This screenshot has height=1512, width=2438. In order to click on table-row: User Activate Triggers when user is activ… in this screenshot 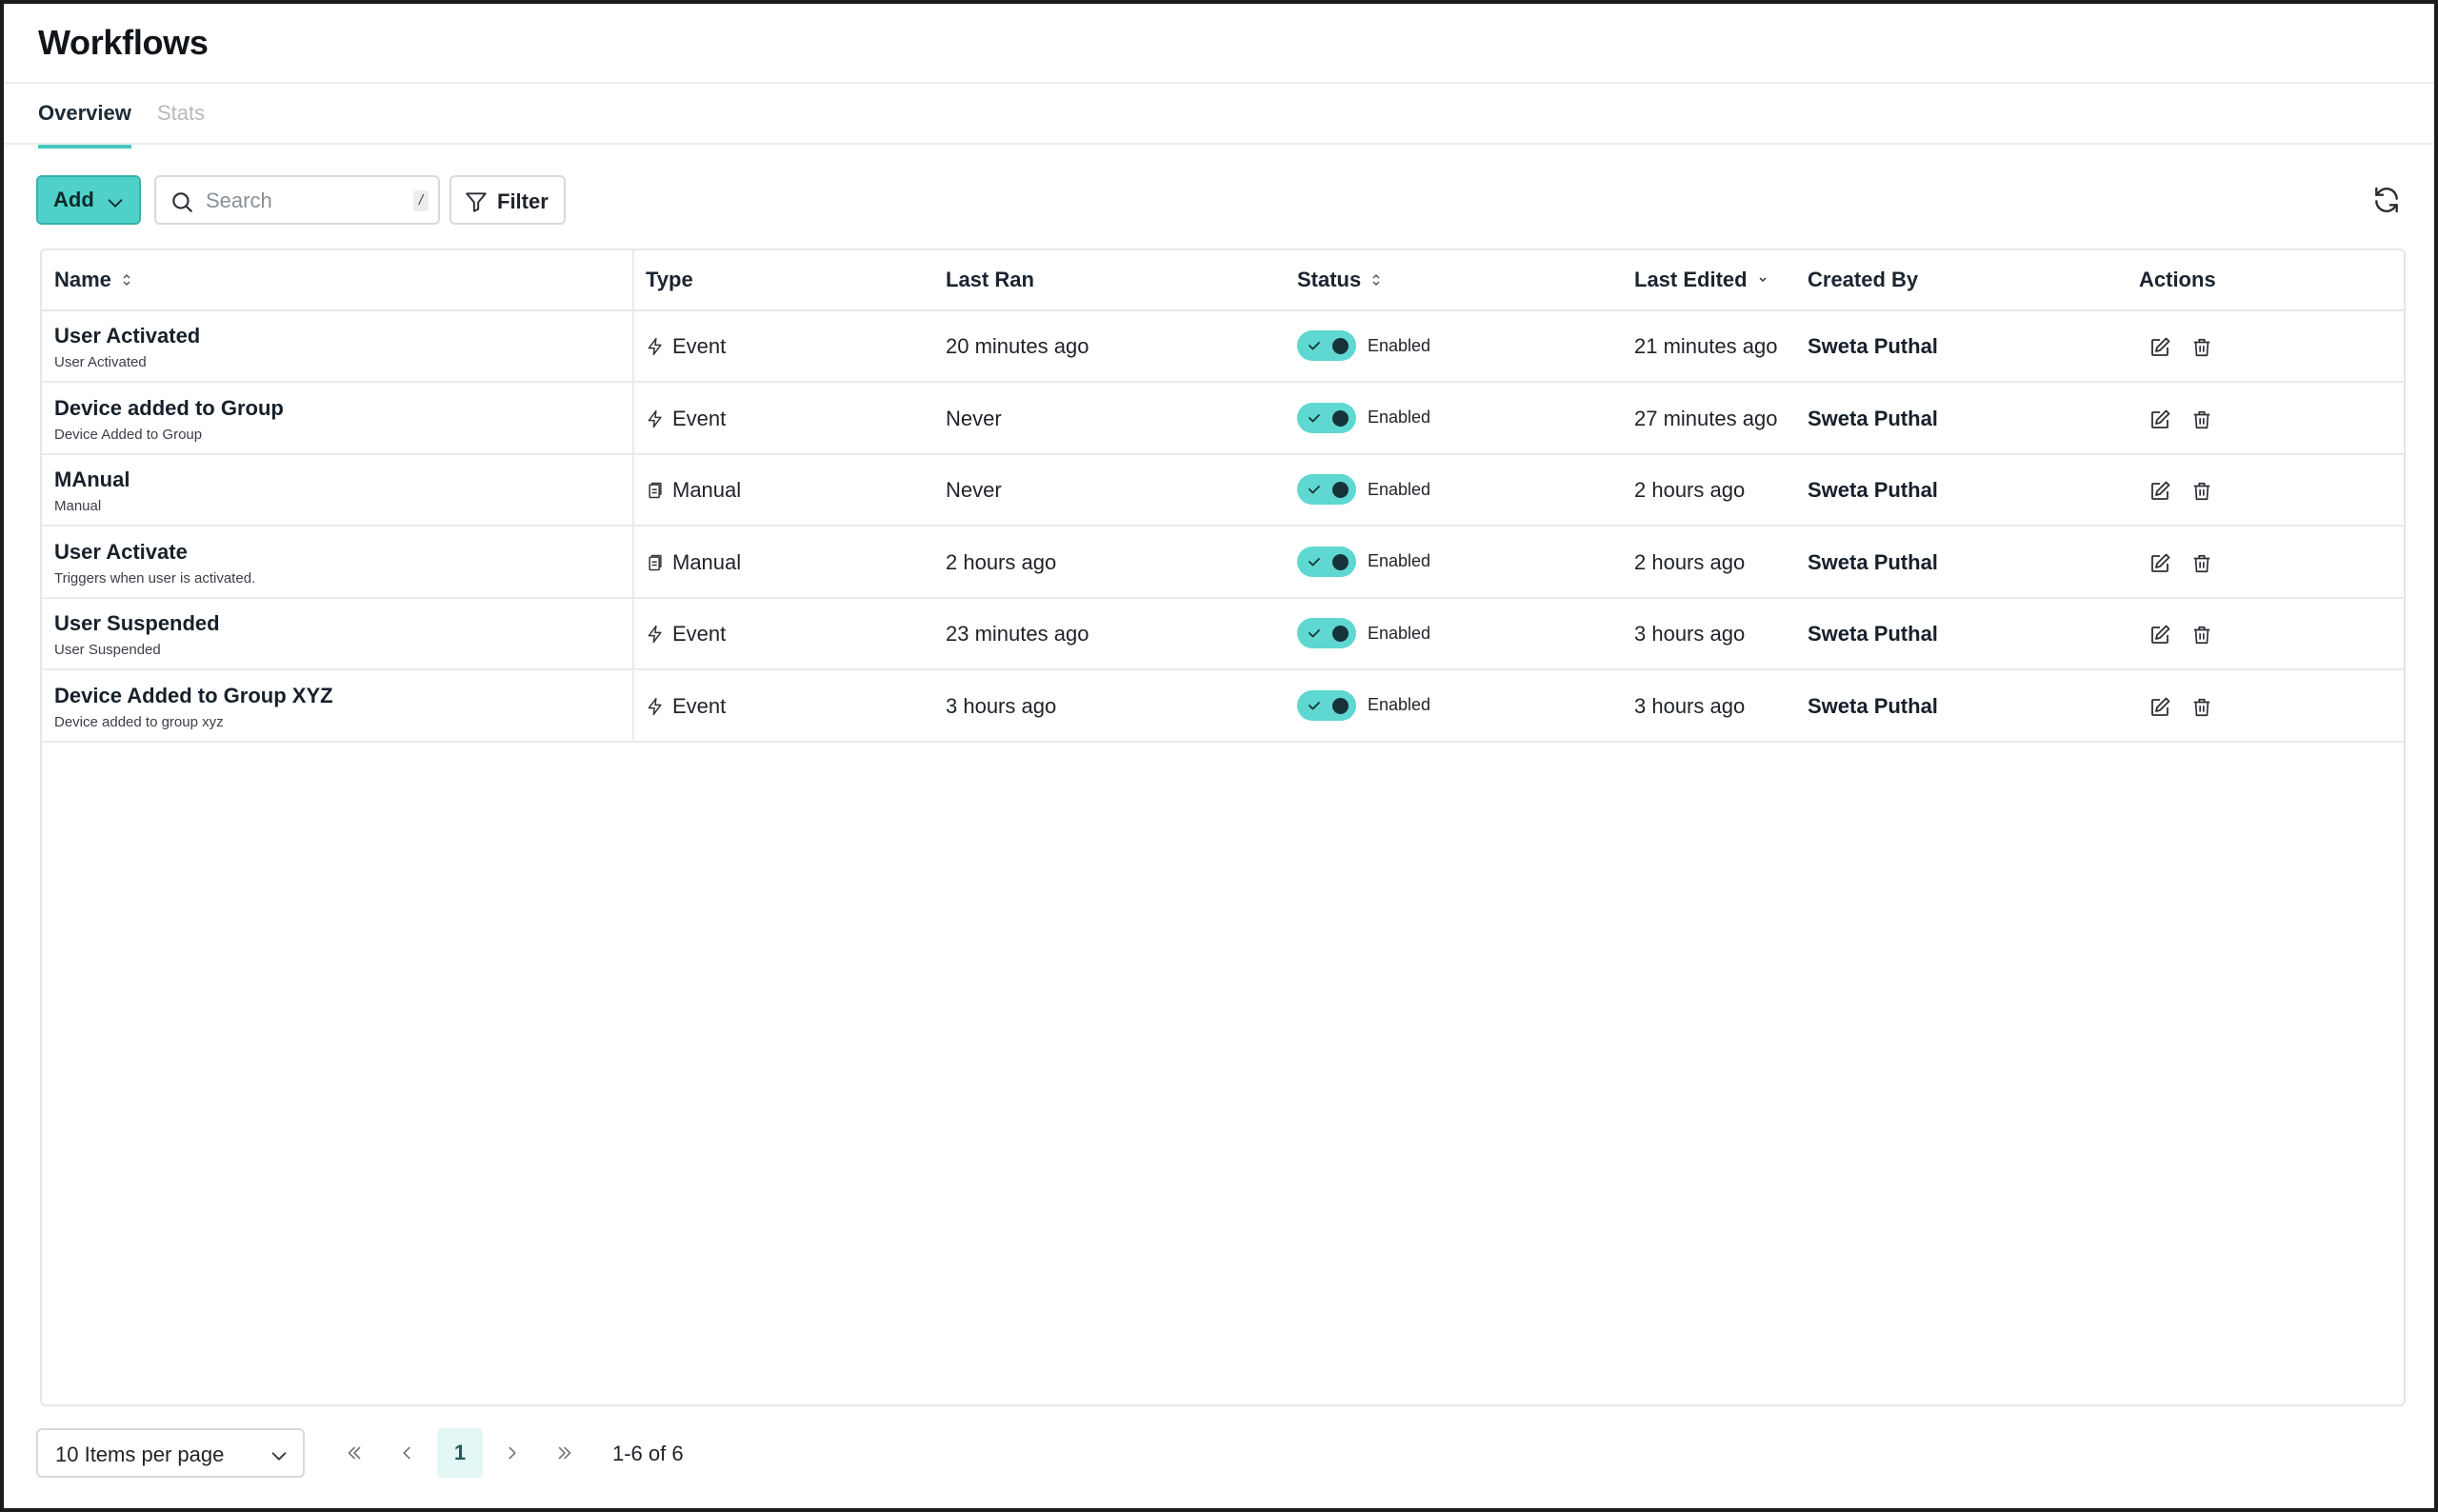, I will do `click(1223, 563)`.